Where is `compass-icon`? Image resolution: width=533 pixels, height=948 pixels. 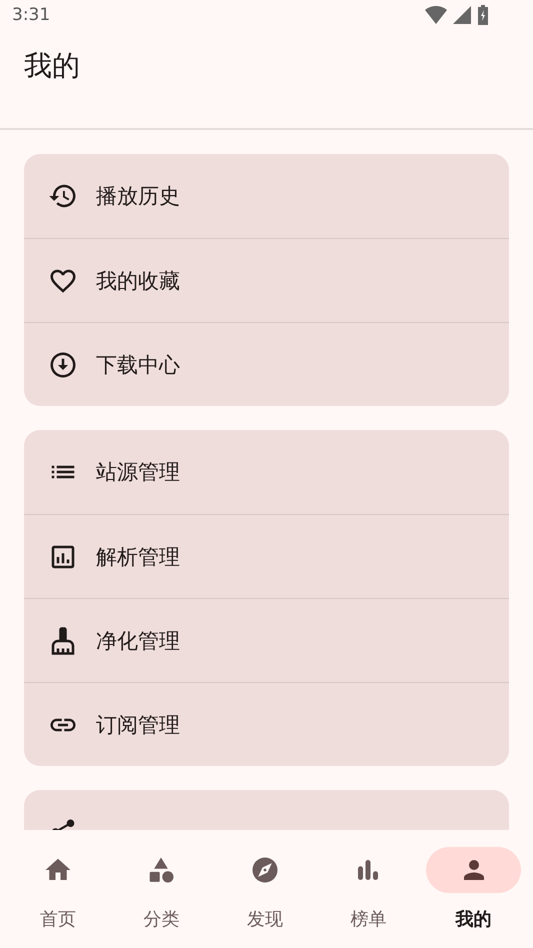 compass-icon is located at coordinates (265, 870).